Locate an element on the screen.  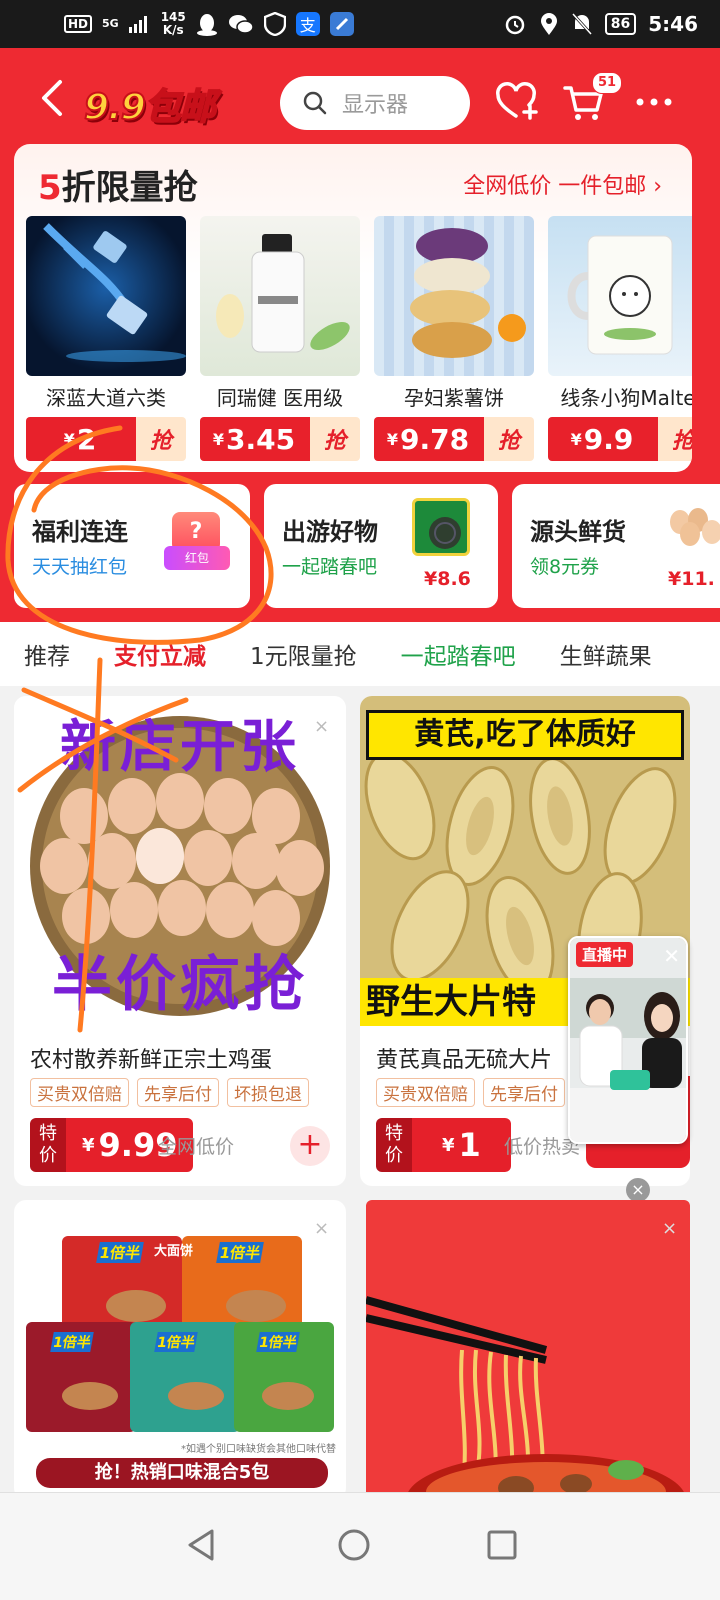
live-dismiss-icon: × is located at coordinates (638, 1190).